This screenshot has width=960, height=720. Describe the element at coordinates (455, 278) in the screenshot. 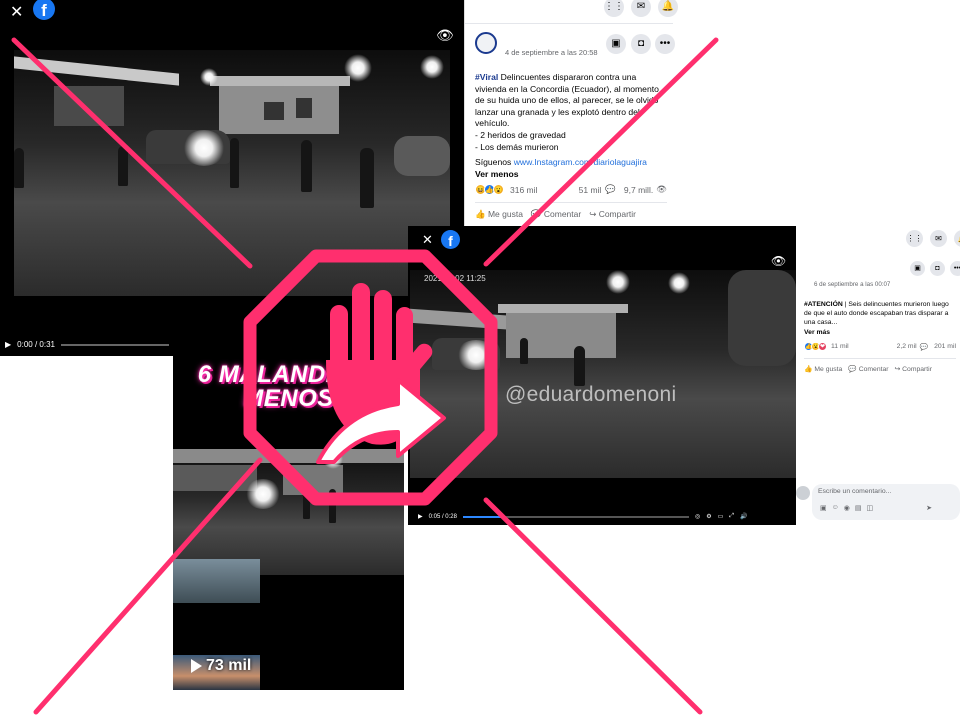

I see `video-timestamp: 2021 09 02 11:25` at that location.